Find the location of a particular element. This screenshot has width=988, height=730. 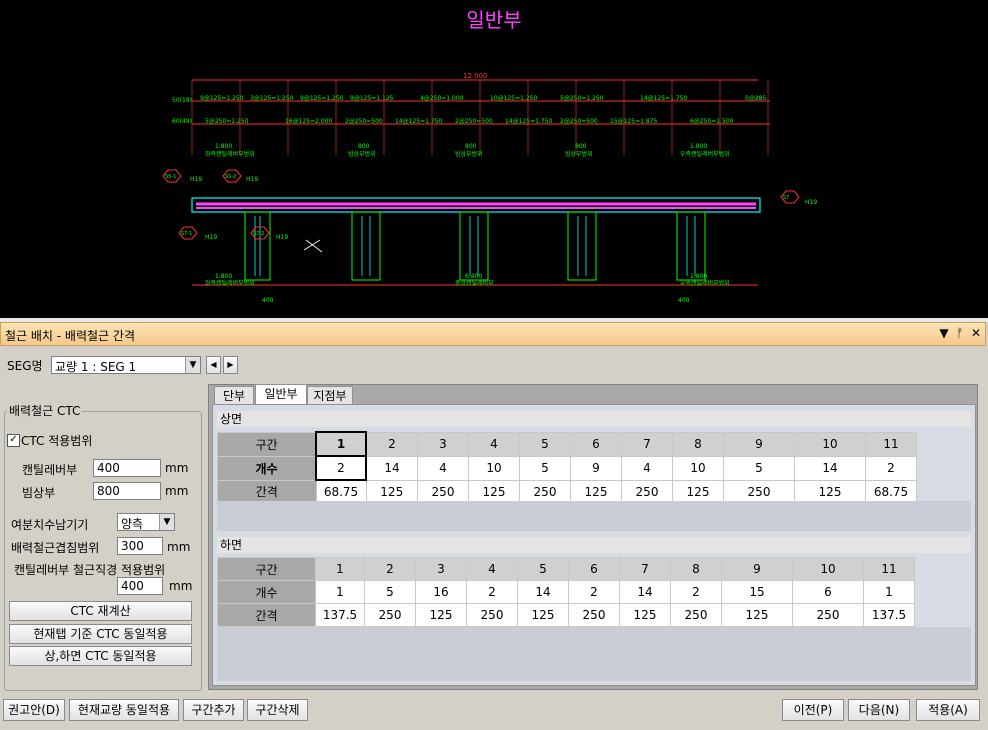

lower-cell-sections: 11 is located at coordinates (889, 569).